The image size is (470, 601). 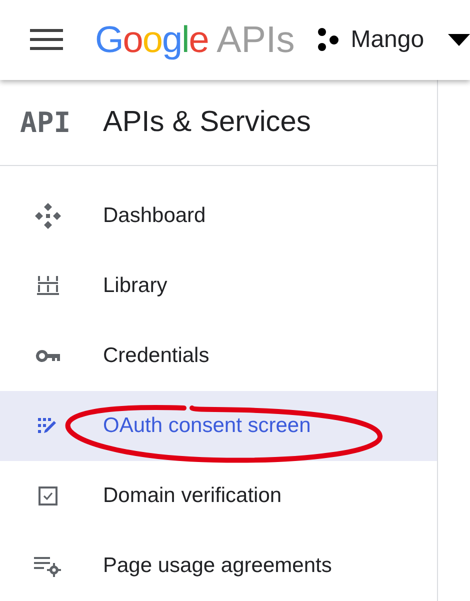 I want to click on checkbox-icon, so click(x=48, y=496).